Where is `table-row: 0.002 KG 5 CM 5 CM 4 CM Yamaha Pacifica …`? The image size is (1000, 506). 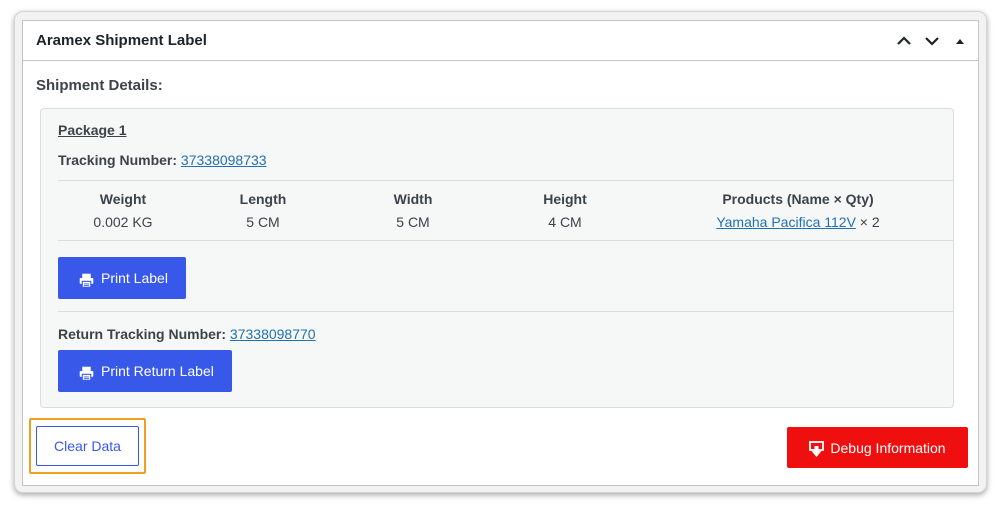
table-row: 0.002 KG 5 CM 5 CM 4 CM Yamaha Pacifica … is located at coordinates (506, 224).